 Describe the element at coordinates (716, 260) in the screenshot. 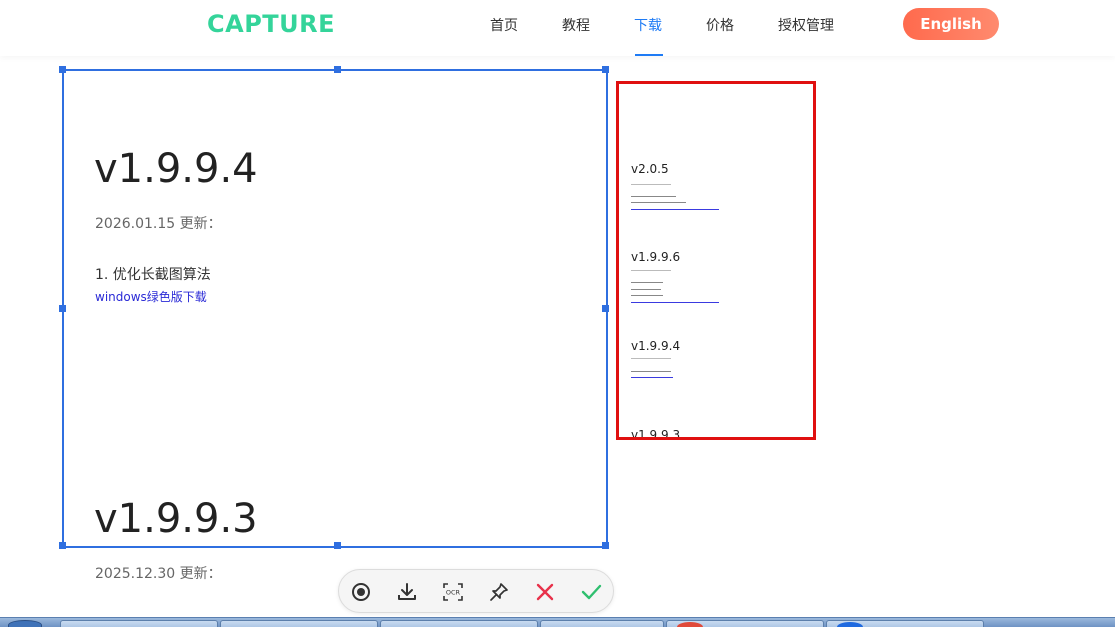

I see `scroll-preview: v2.0.5 v1.9.9.6 v1.9.9.4 v1.9.9.3` at that location.